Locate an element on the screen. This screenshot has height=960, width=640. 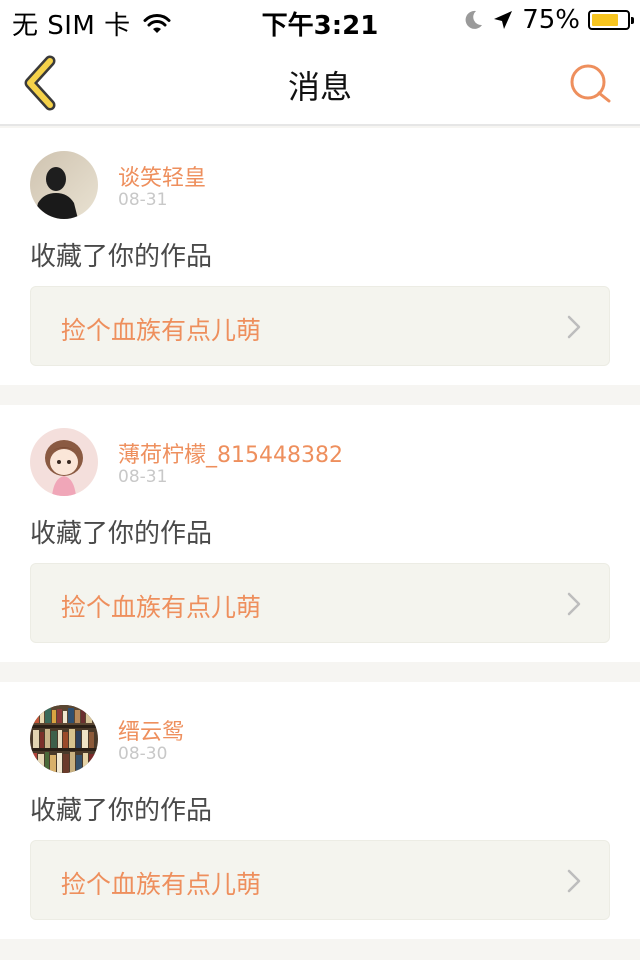
location-icon is located at coordinates (503, 20).